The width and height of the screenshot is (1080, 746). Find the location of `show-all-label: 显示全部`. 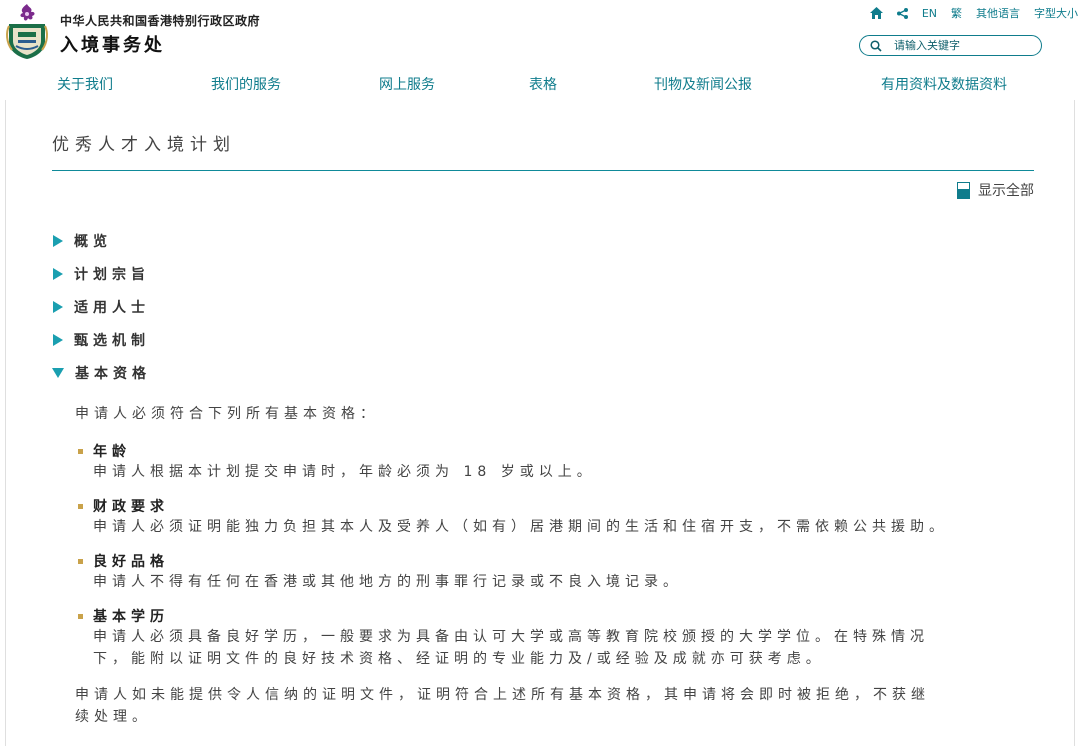

show-all-label: 显示全部 is located at coordinates (1006, 191).